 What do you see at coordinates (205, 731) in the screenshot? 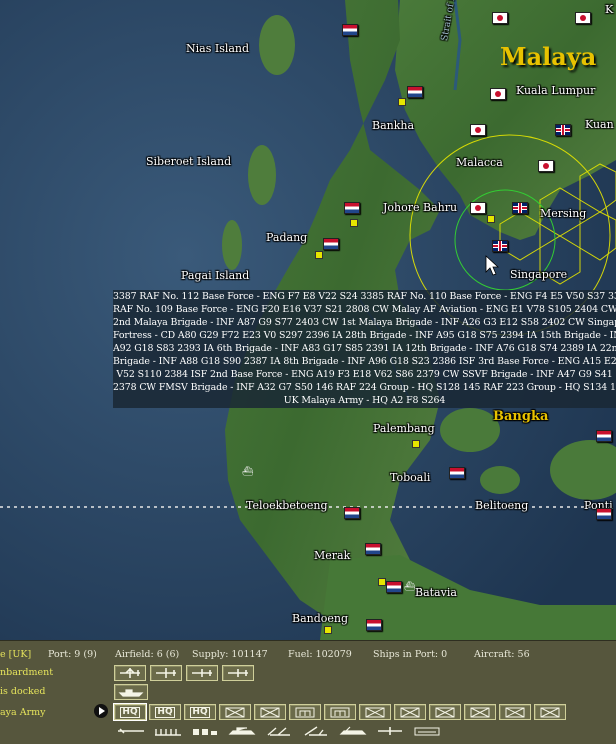
I see `engineer-squad-icon` at bounding box center [205, 731].